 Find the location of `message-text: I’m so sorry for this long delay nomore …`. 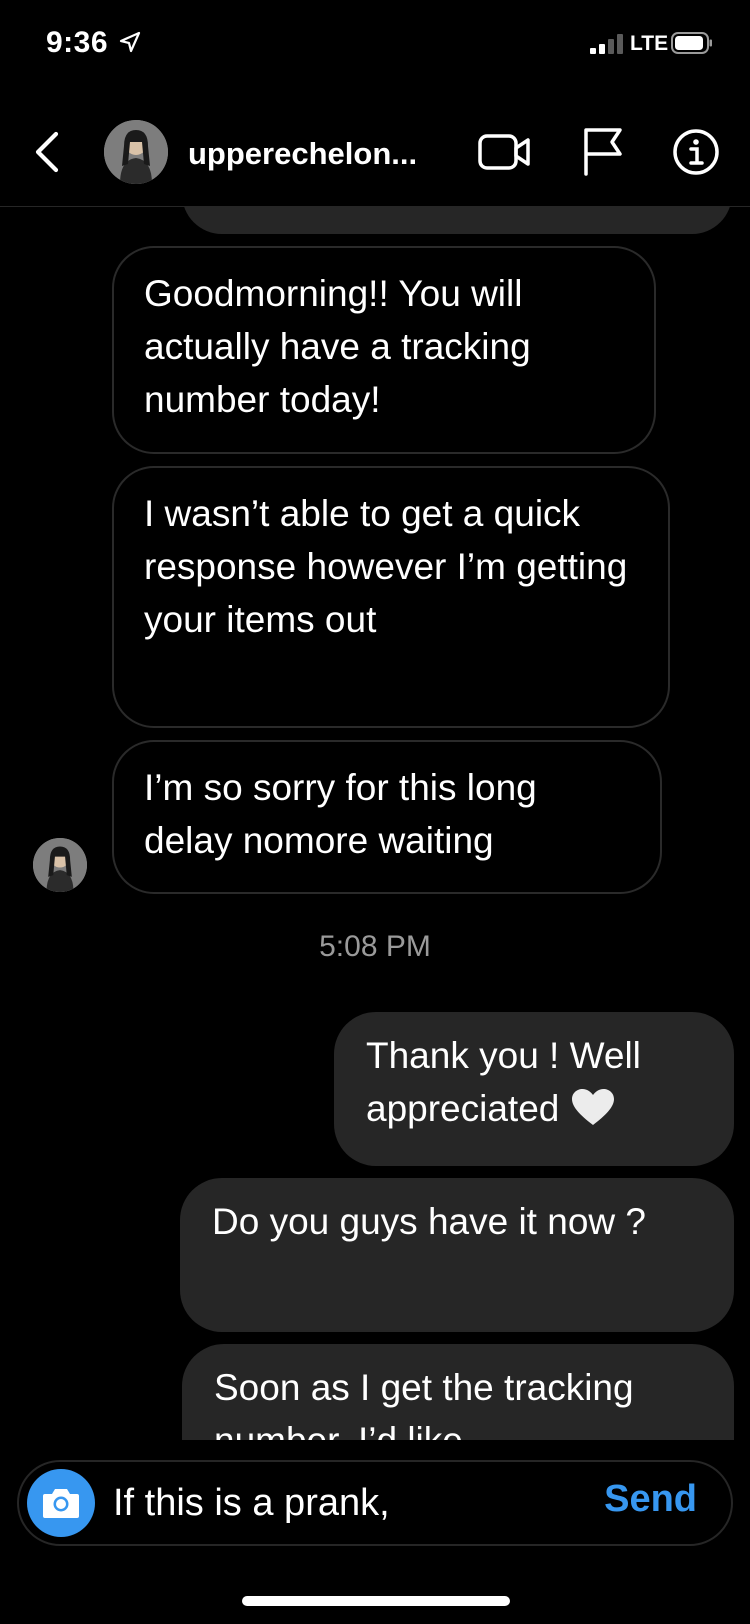

message-text: I’m so sorry for this long delay nomore … is located at coordinates (340, 814).